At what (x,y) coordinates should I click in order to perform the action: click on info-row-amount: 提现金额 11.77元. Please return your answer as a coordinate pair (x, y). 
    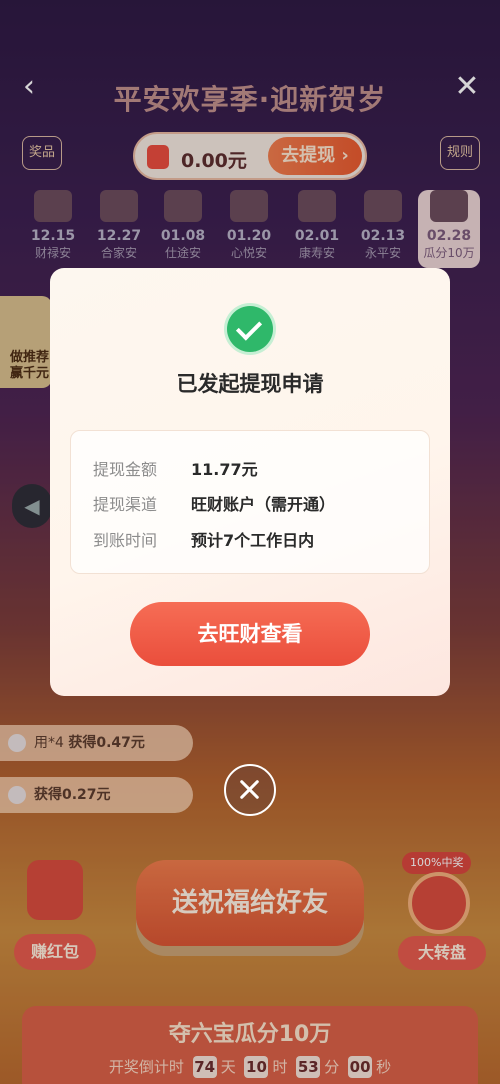
    Looking at the image, I should click on (175, 469).